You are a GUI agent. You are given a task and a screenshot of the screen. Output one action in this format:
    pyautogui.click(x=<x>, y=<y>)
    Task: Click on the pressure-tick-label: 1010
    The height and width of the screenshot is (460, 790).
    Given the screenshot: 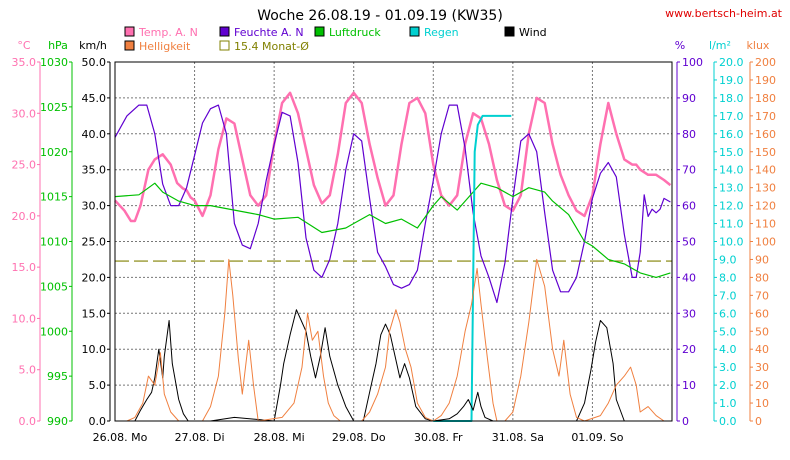 What is the action you would take?
    pyautogui.click(x=54, y=242)
    